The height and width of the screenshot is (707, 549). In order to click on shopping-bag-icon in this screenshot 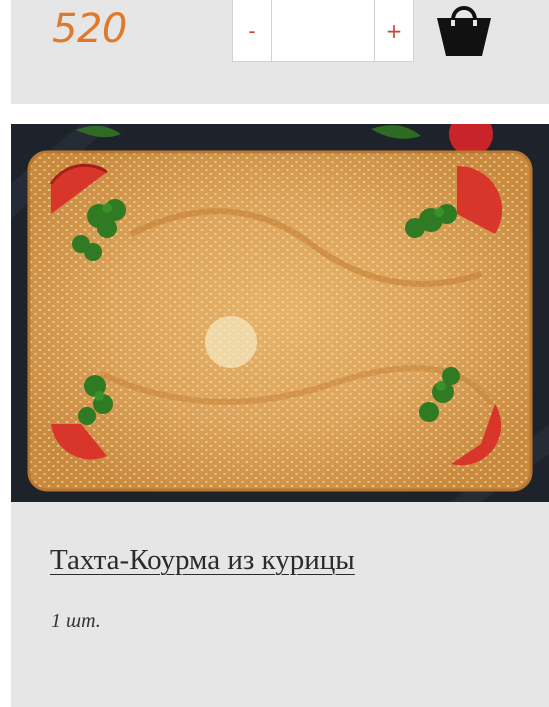, I will do `click(464, 31)`.